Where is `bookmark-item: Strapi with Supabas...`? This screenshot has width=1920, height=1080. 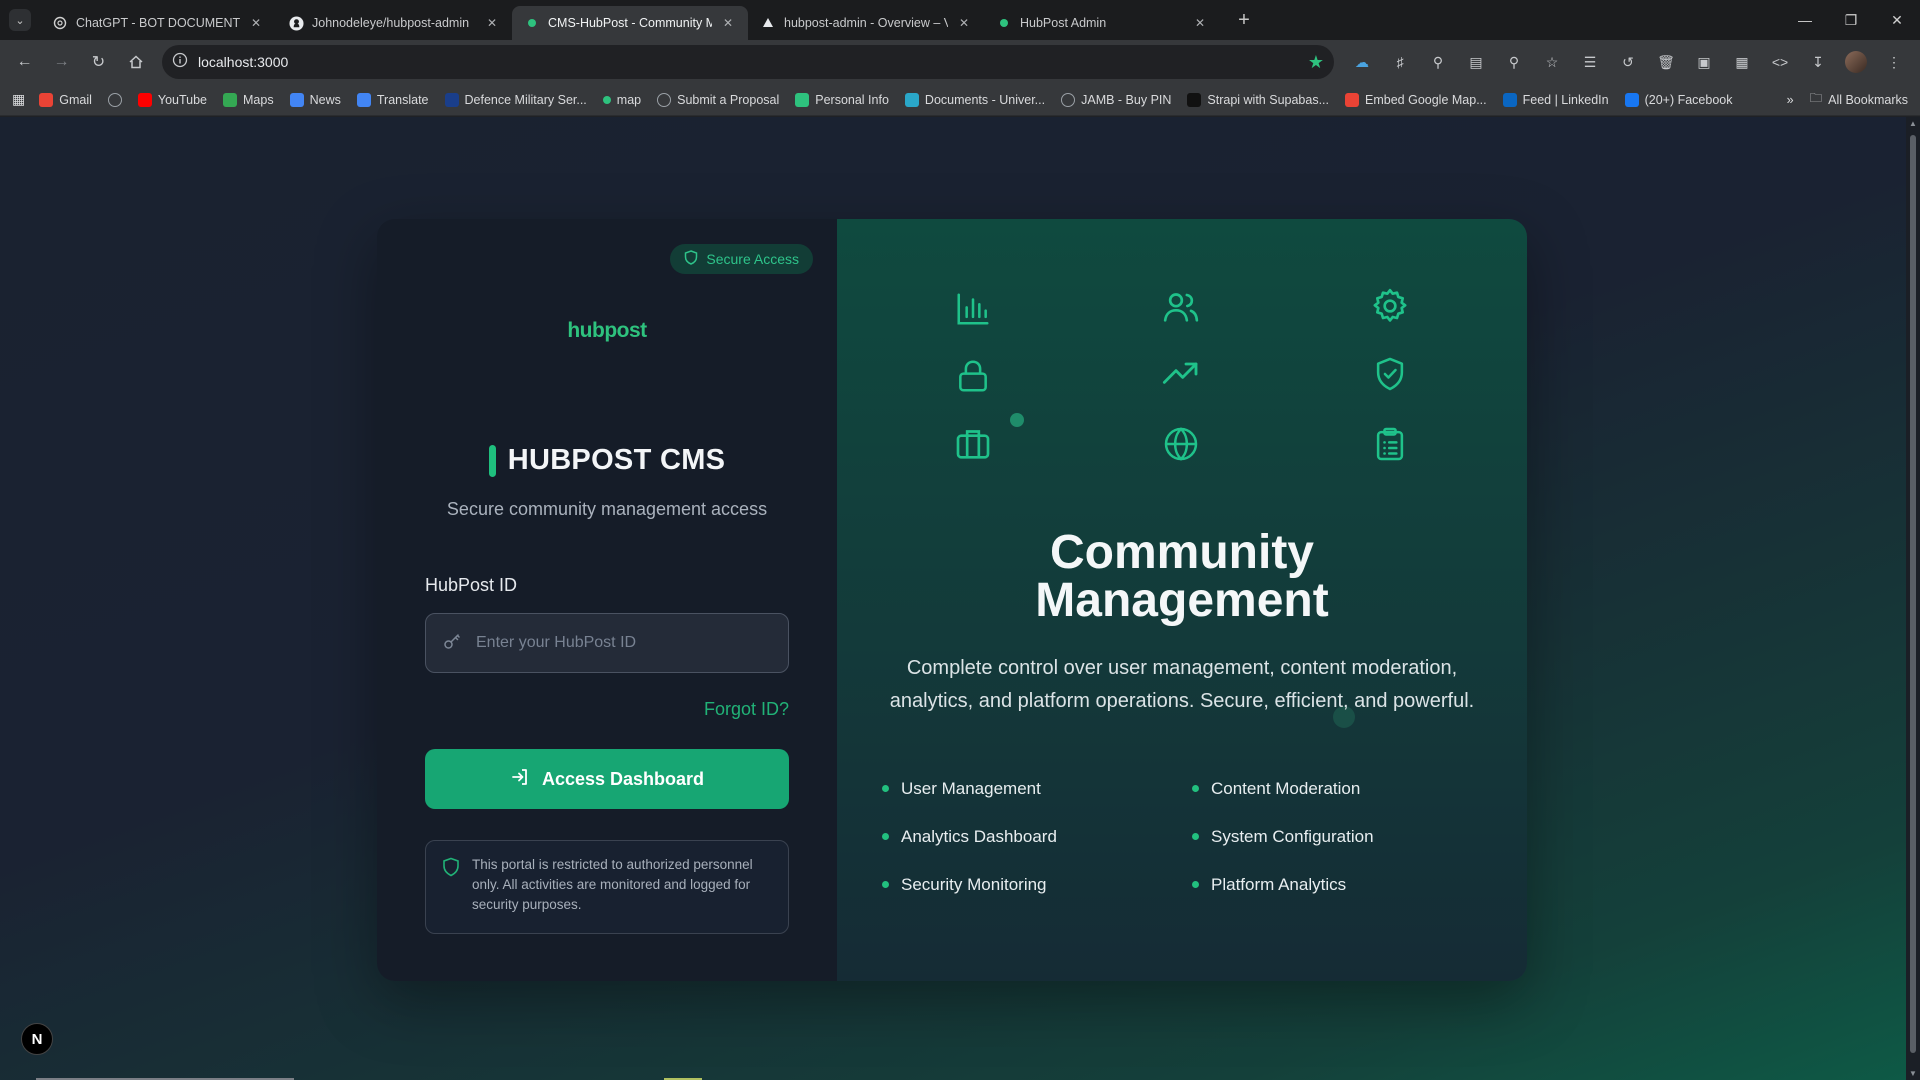
bookmark-item: Strapi with Supabas... is located at coordinates (1258, 99).